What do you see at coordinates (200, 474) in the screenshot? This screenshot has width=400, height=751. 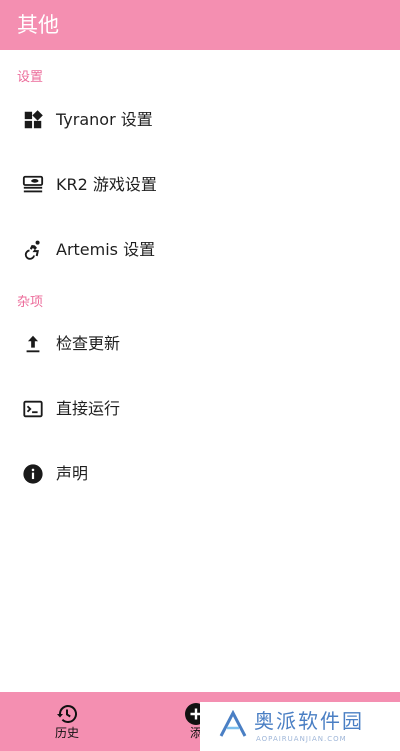 I see `statement-item: 声明` at bounding box center [200, 474].